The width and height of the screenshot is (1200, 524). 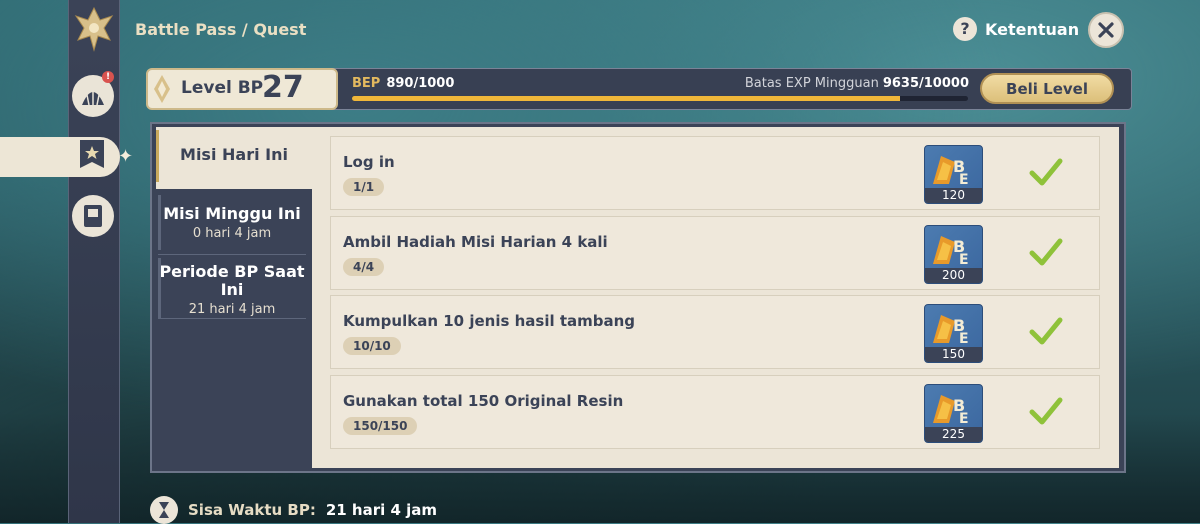 What do you see at coordinates (953, 354) in the screenshot?
I see `reward-quantity: 150` at bounding box center [953, 354].